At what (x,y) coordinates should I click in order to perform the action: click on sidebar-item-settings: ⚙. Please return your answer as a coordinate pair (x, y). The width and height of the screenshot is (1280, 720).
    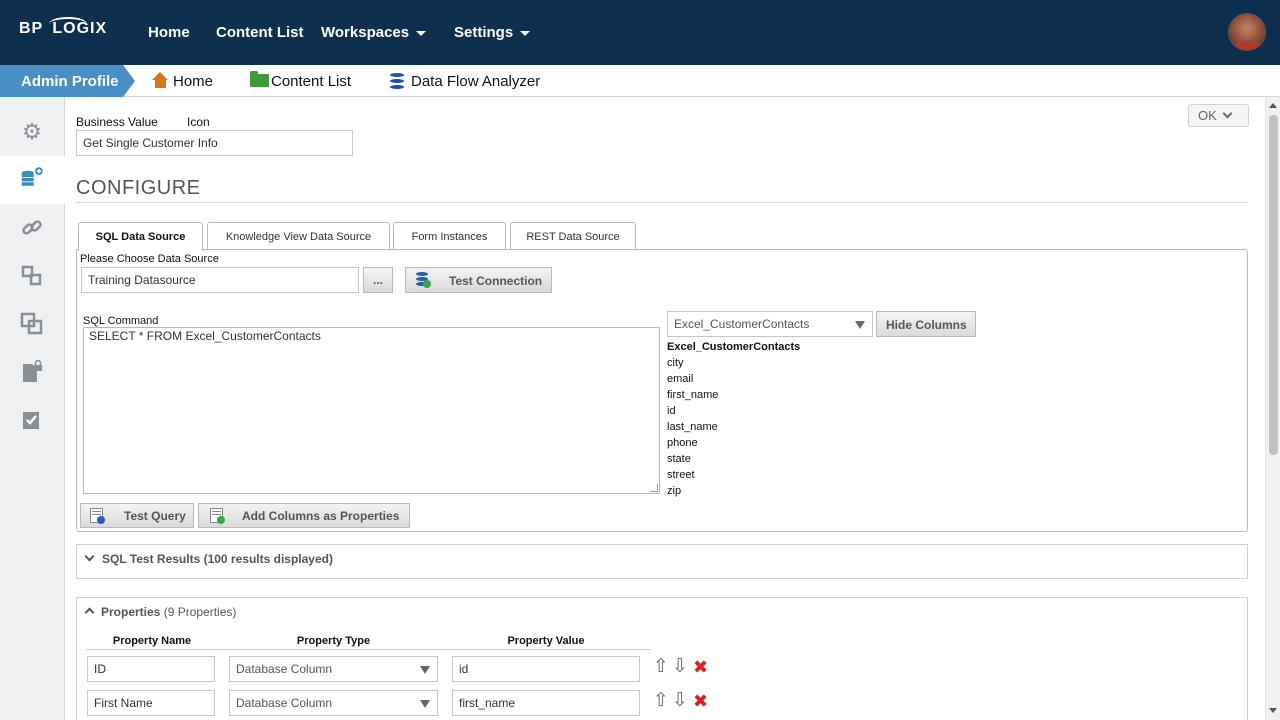
    Looking at the image, I should click on (32, 132).